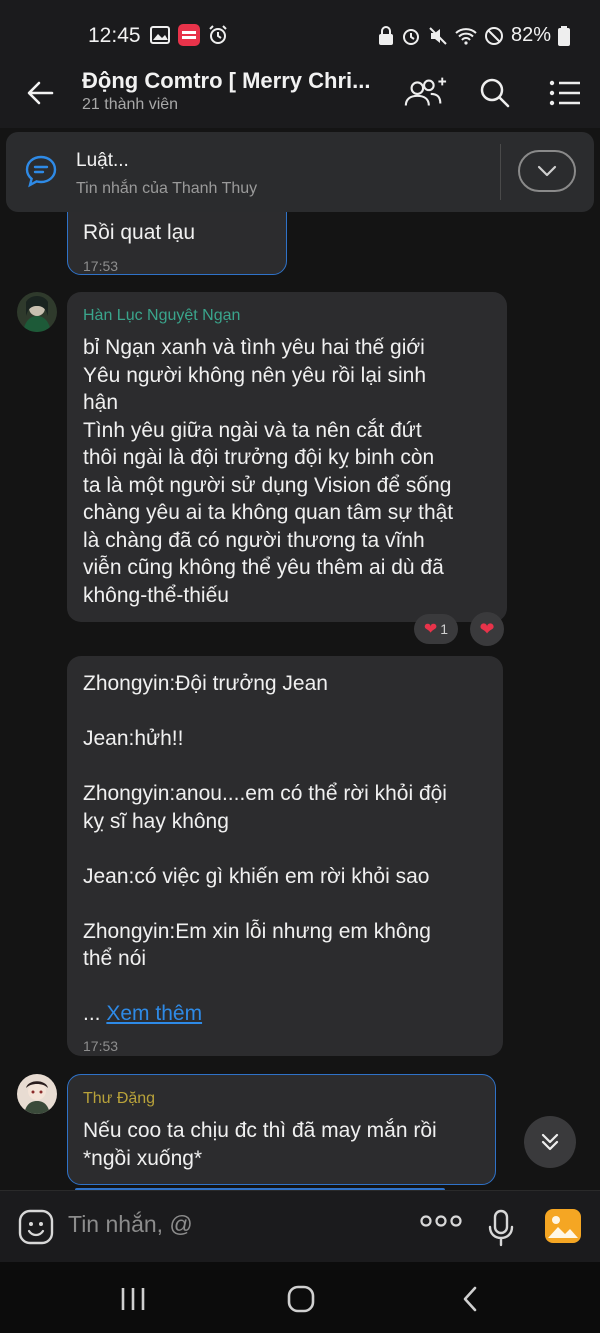 This screenshot has height=1333, width=600. I want to click on chevron-down-icon, so click(547, 171).